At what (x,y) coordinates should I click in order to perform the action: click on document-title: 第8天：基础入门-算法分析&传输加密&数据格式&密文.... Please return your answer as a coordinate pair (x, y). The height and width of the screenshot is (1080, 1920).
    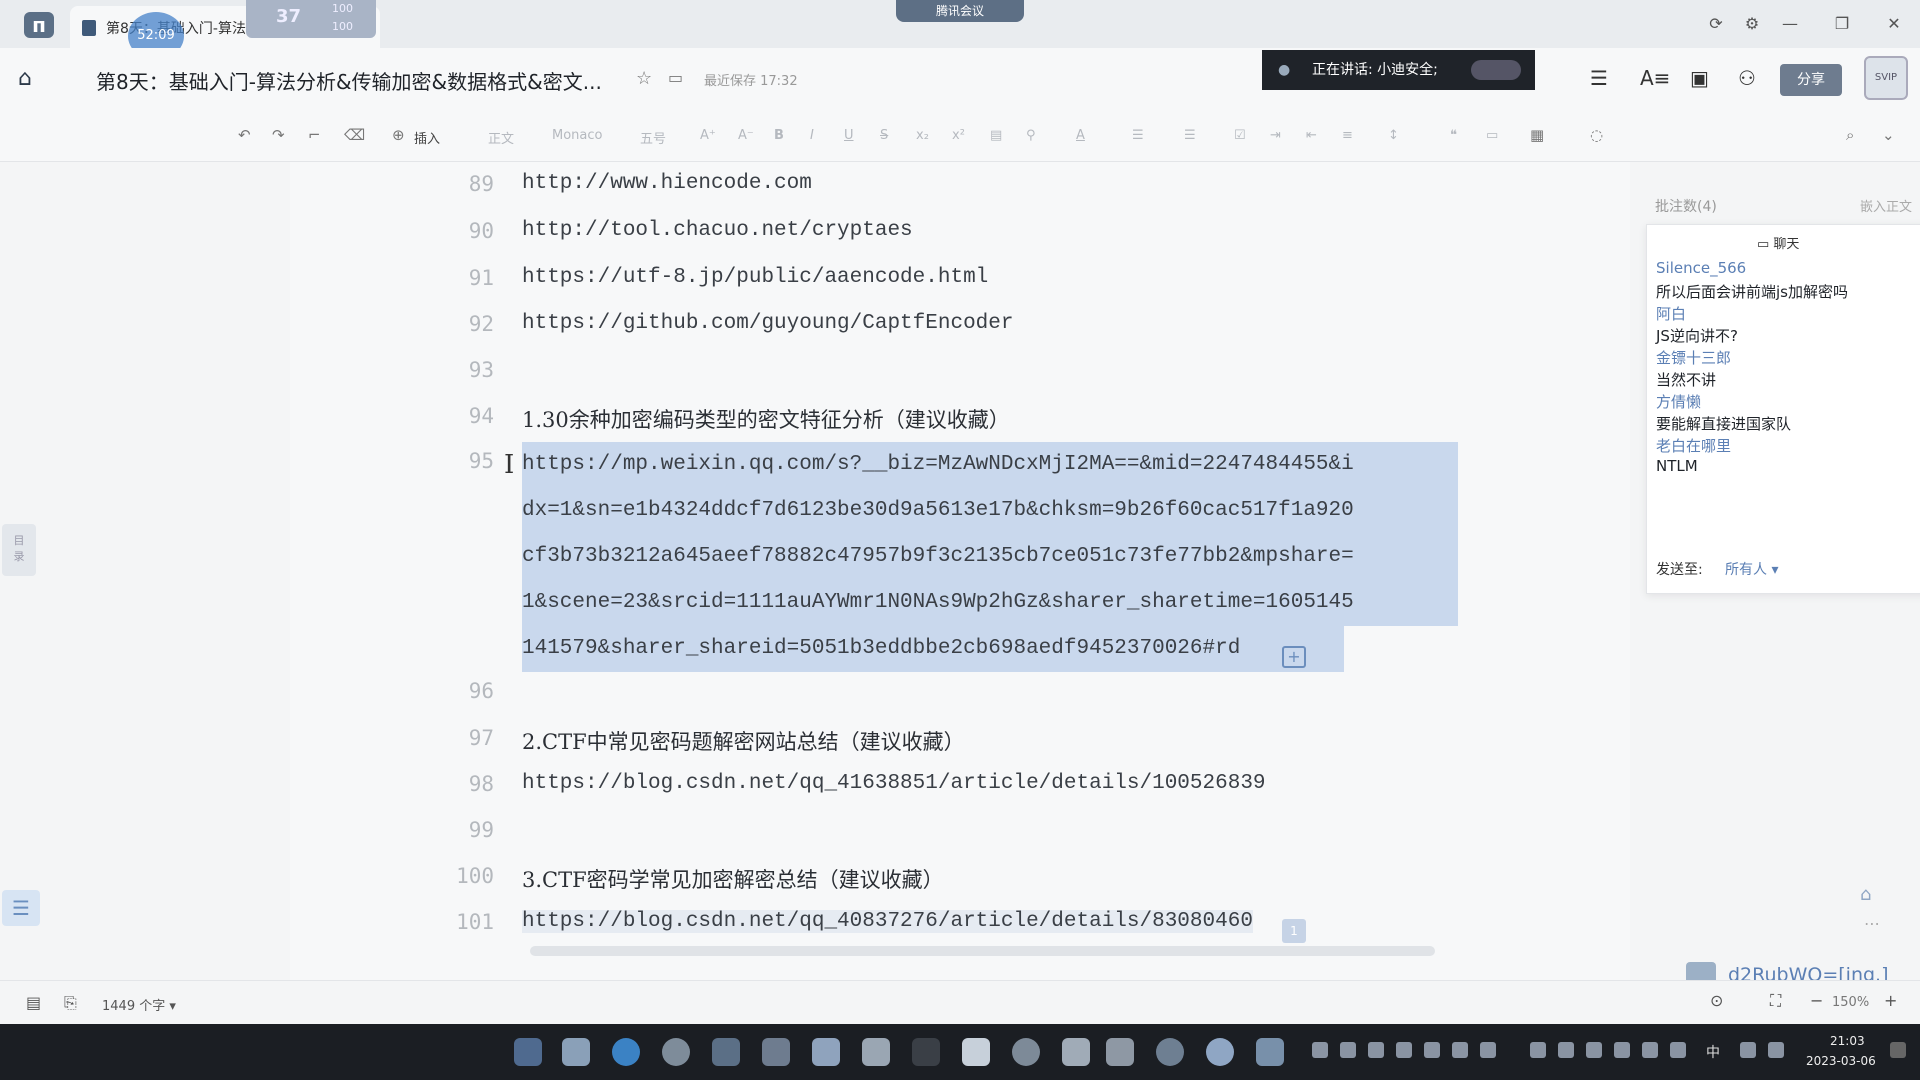
    Looking at the image, I should click on (349, 80).